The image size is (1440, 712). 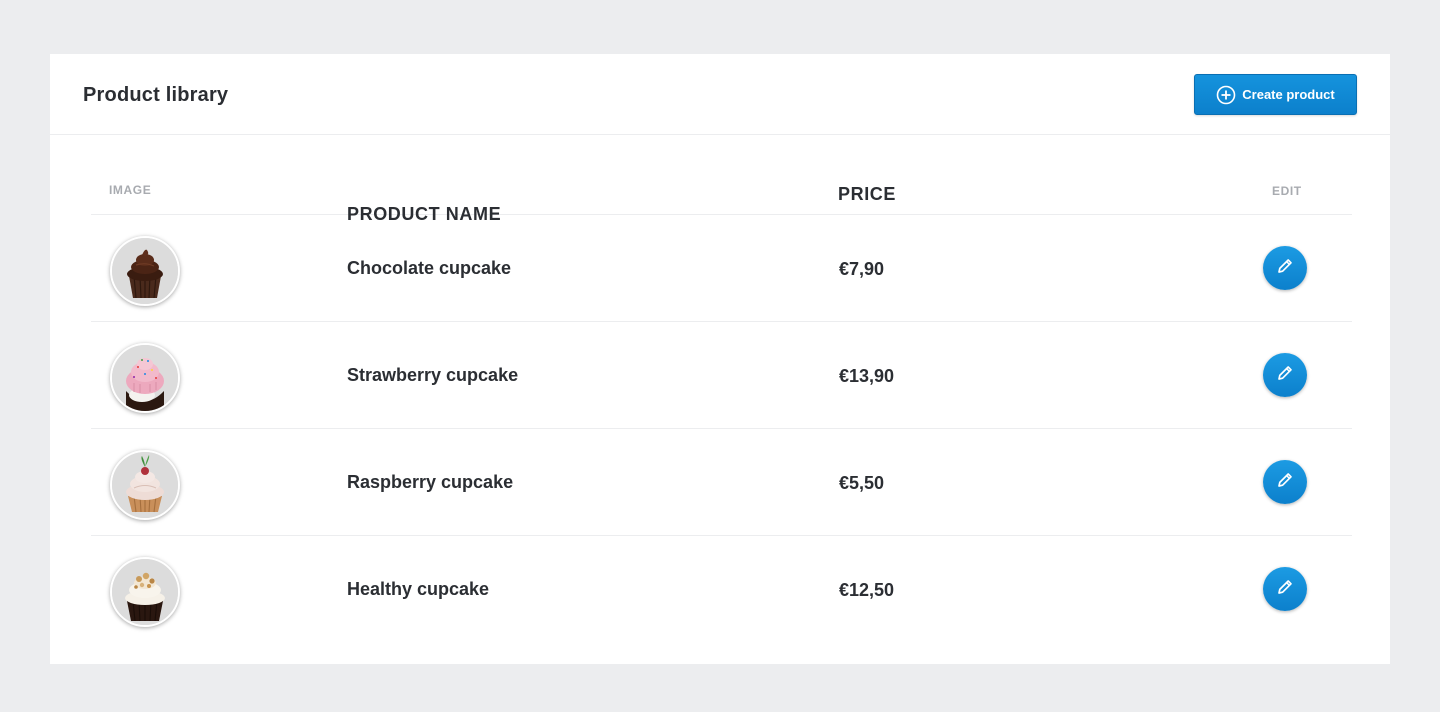 What do you see at coordinates (867, 376) in the screenshot?
I see `product-price: €13,90` at bounding box center [867, 376].